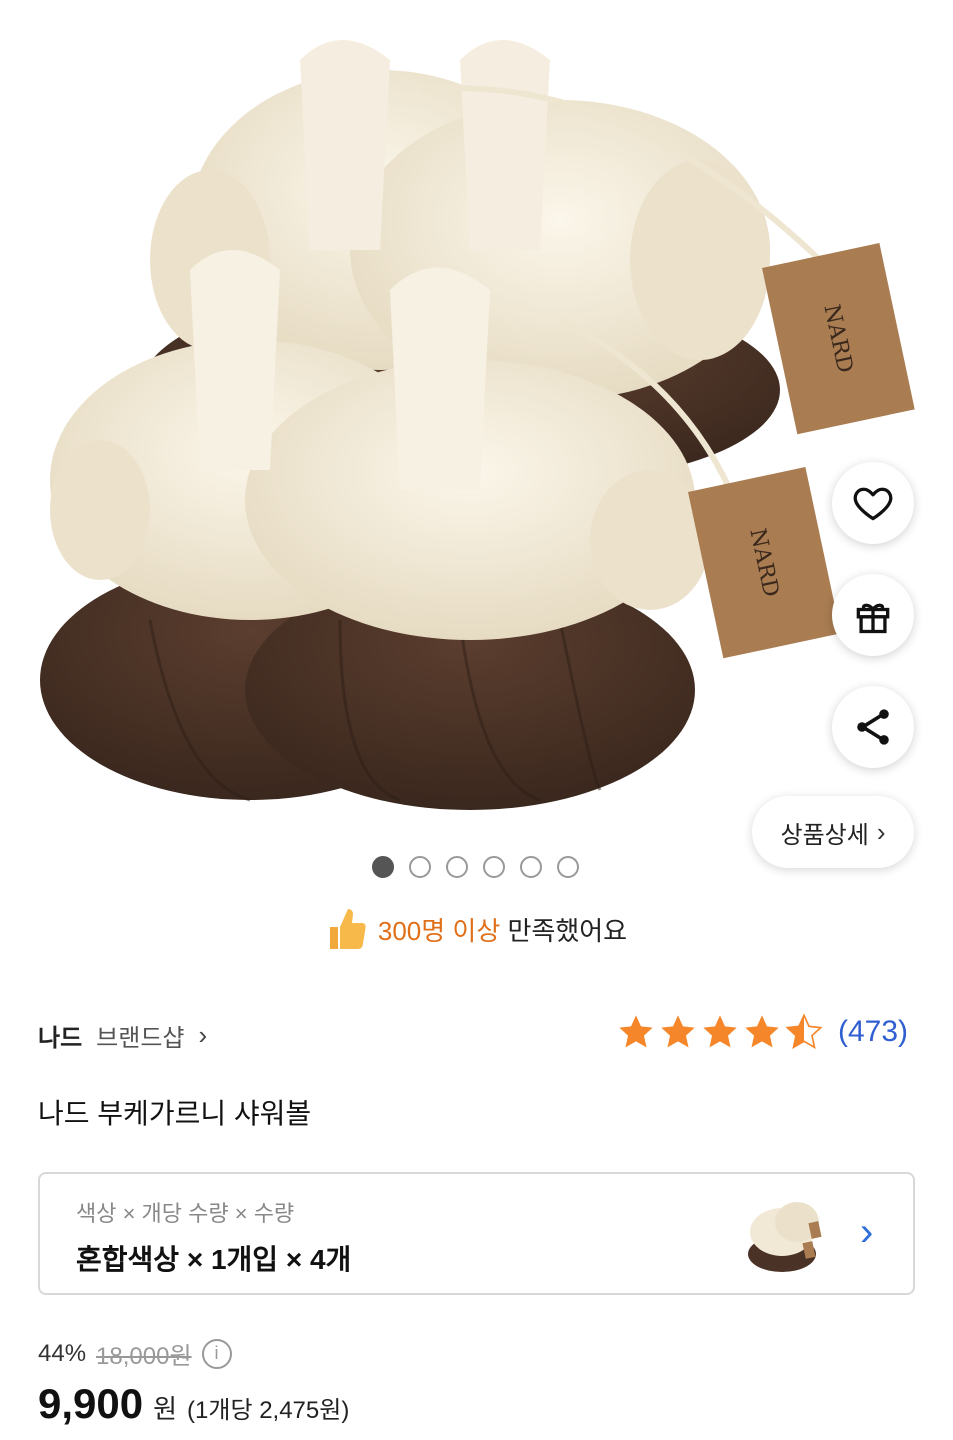 The height and width of the screenshot is (1440, 953). Describe the element at coordinates (804, 1031) in the screenshot. I see `star-half-icon` at that location.